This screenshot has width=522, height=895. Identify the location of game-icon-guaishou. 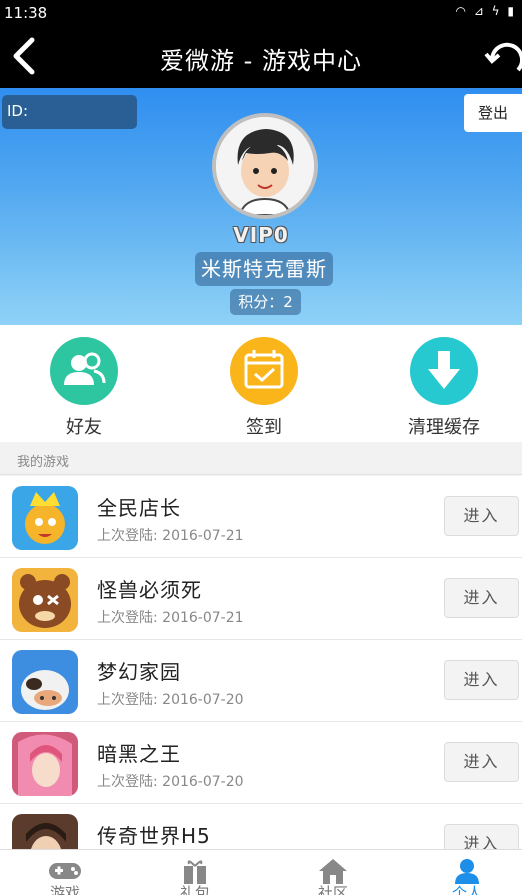
(45, 600).